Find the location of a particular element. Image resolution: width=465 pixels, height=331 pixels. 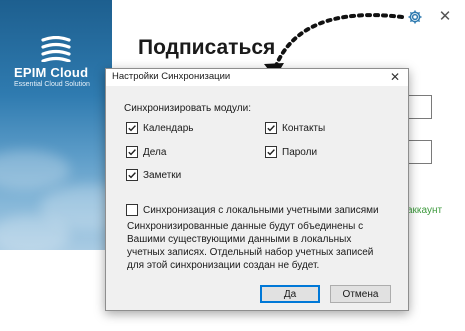

window-close-button: ✕ is located at coordinates (445, 16).